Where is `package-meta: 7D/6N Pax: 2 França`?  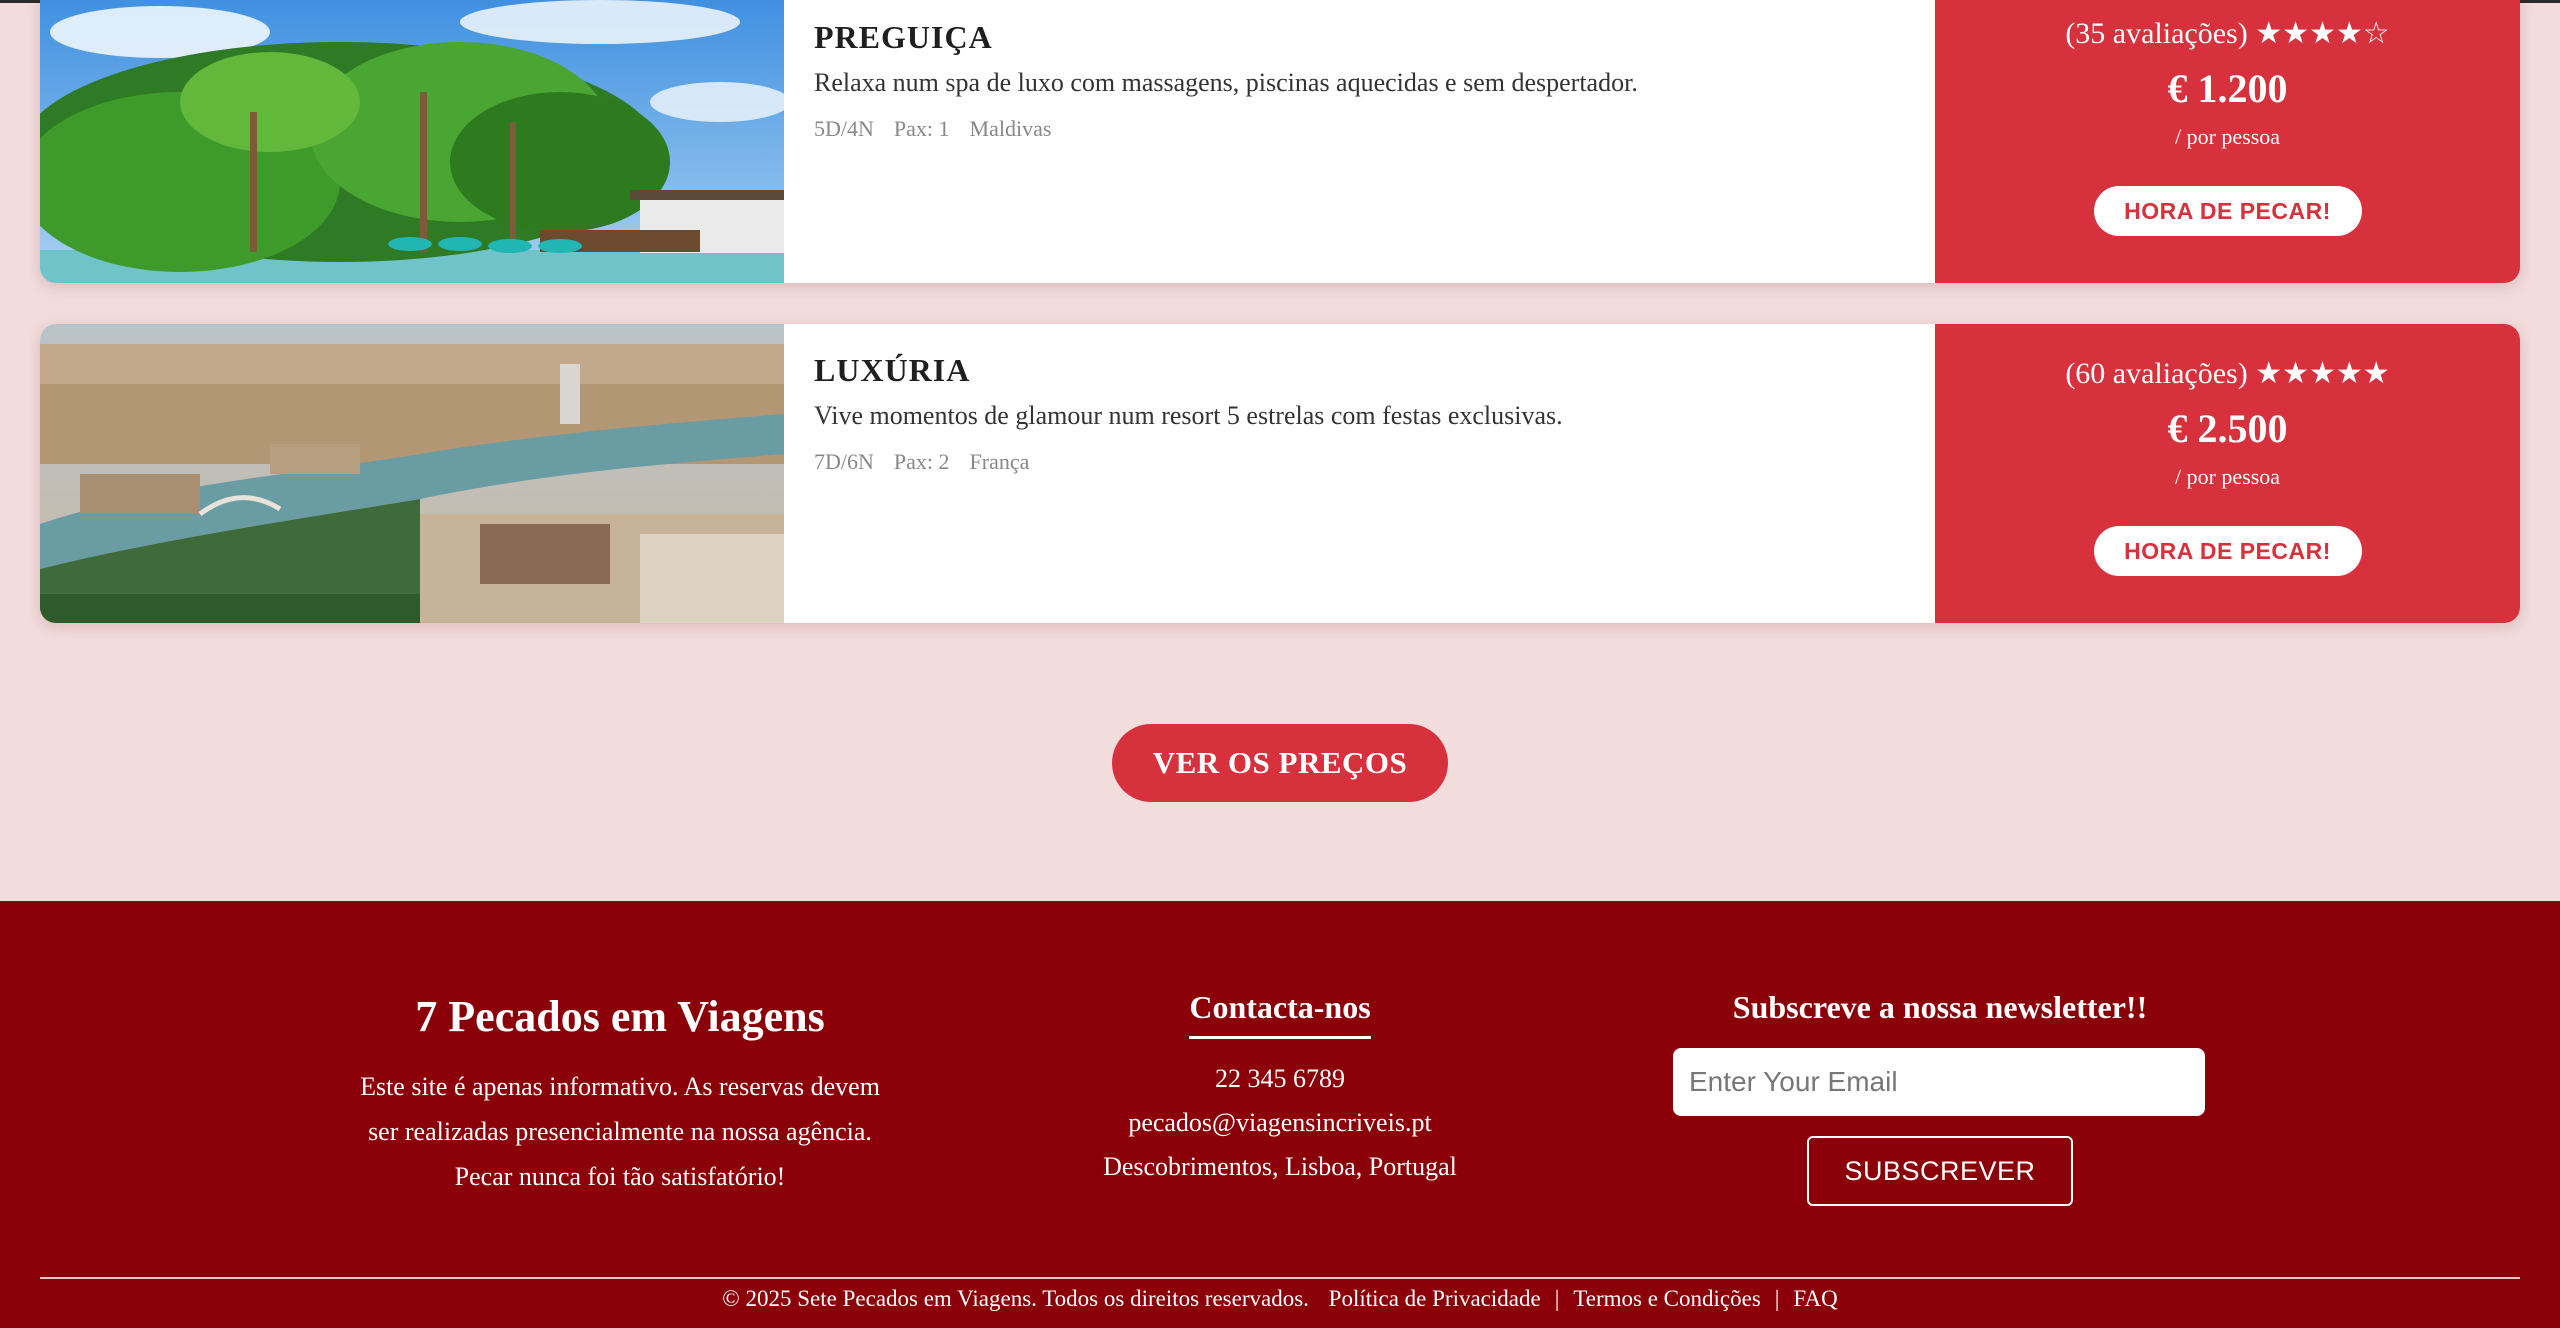
package-meta: 7D/6N Pax: 2 França is located at coordinates (1359, 462).